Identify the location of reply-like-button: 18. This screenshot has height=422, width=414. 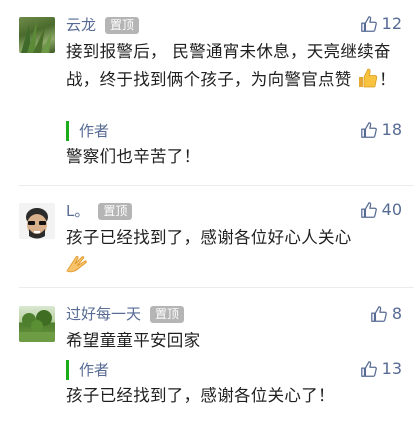
(381, 130).